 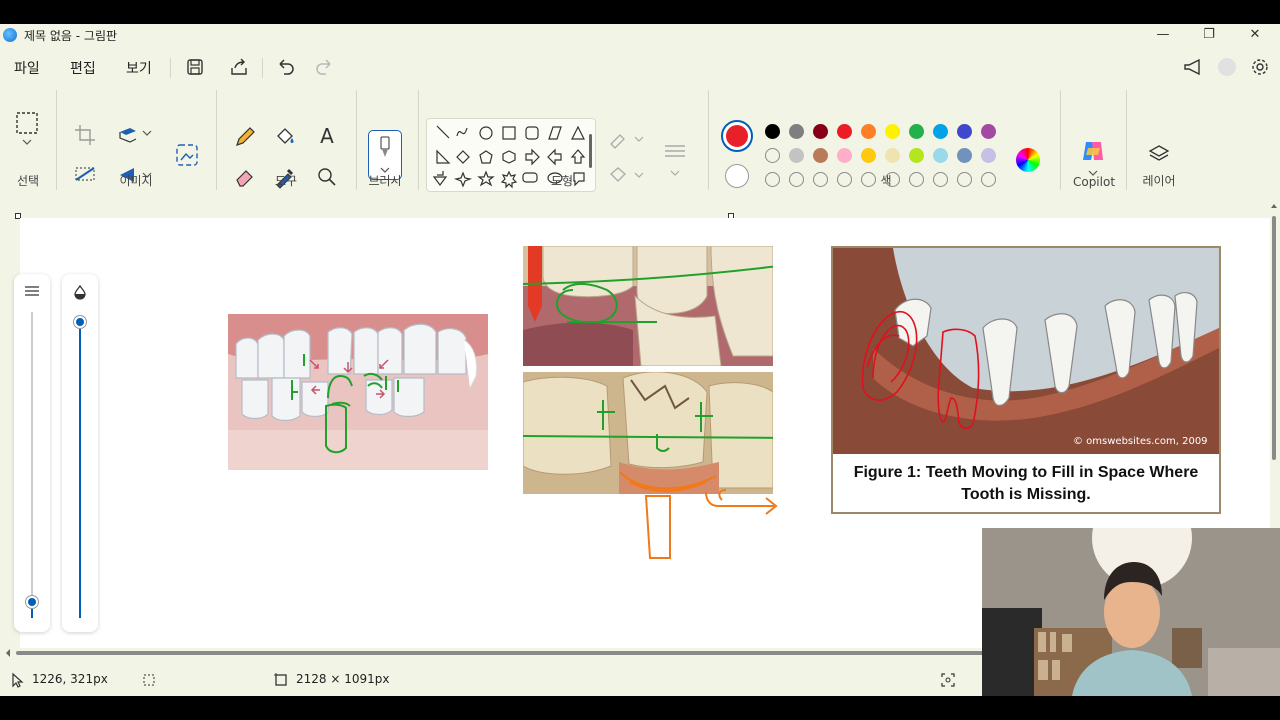 I want to click on brush-size-thumb, so click(x=32, y=602).